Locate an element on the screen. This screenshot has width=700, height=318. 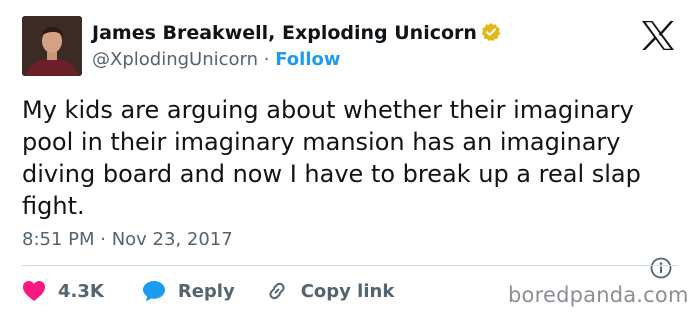
like-button: 4.3K is located at coordinates (63, 291).